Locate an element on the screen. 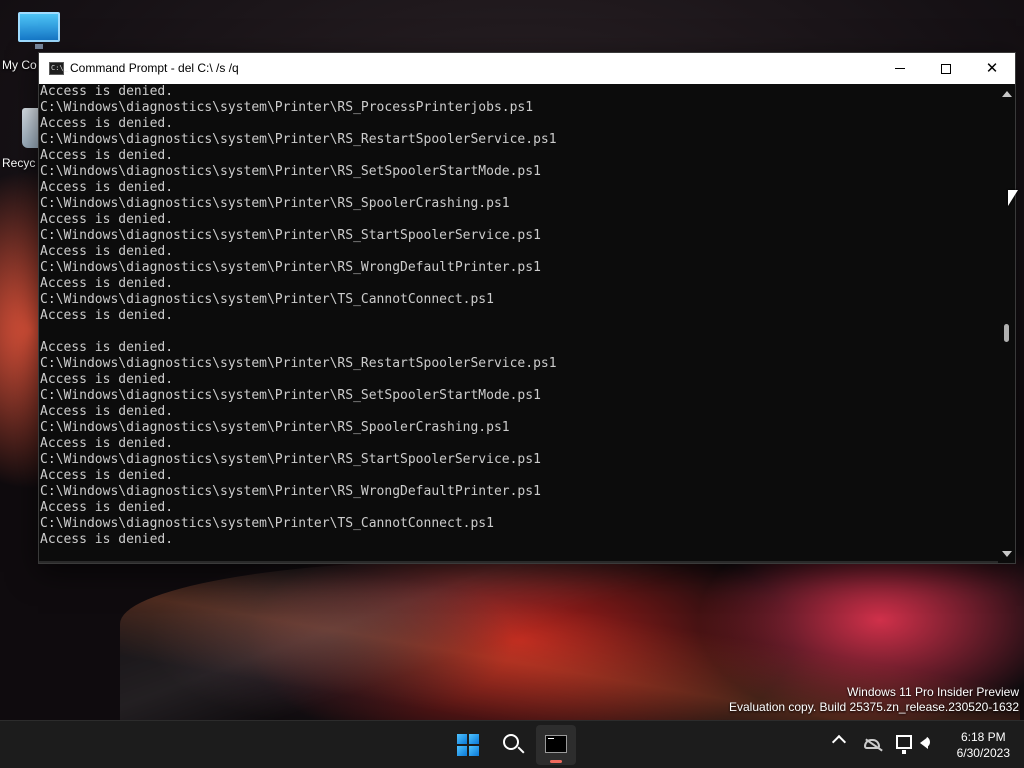 Image resolution: width=1024 pixels, height=768 pixels. desktop-icon-label: My Co is located at coordinates (19, 65).